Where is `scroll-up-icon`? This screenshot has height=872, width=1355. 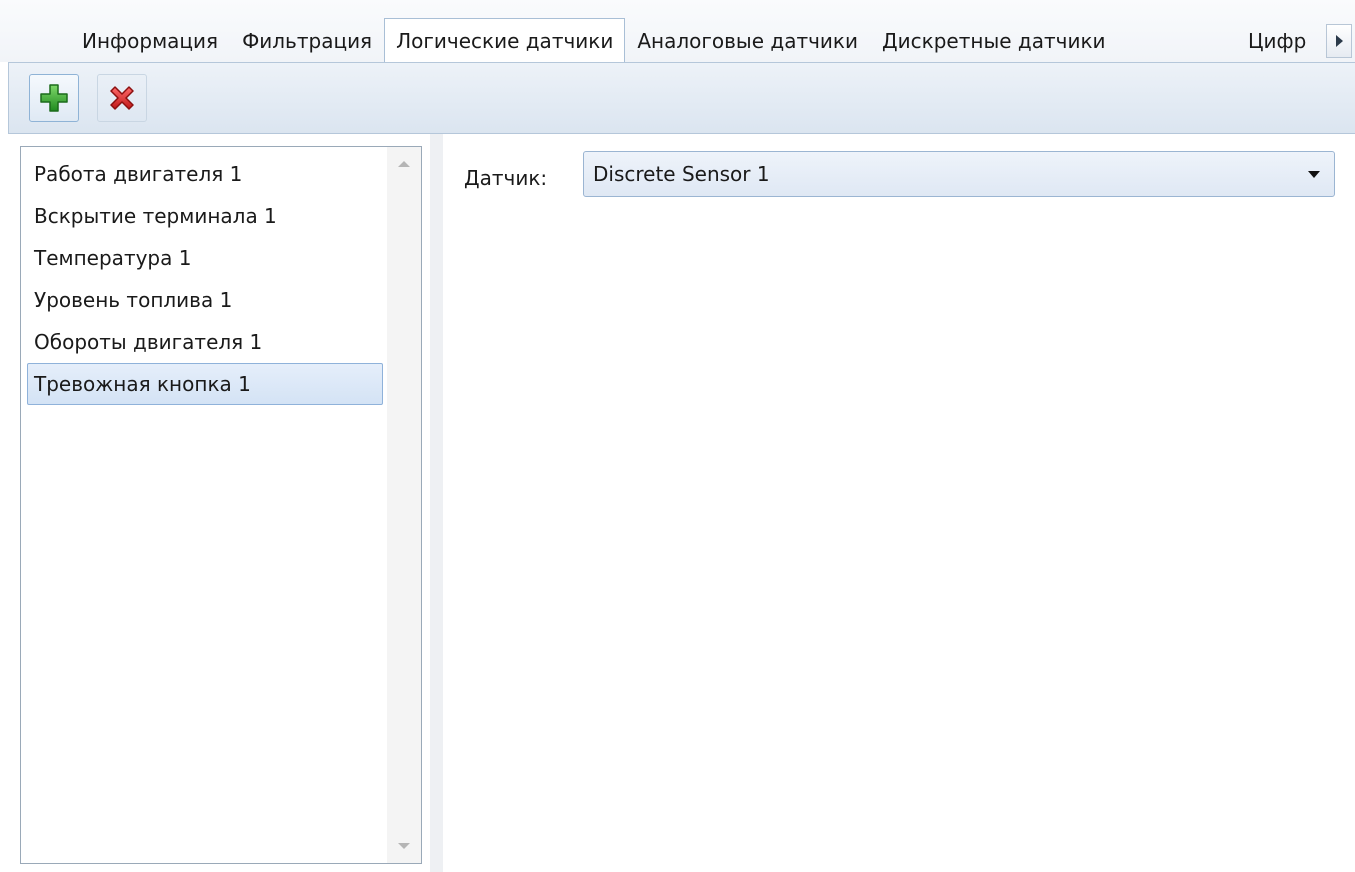 scroll-up-icon is located at coordinates (404, 164).